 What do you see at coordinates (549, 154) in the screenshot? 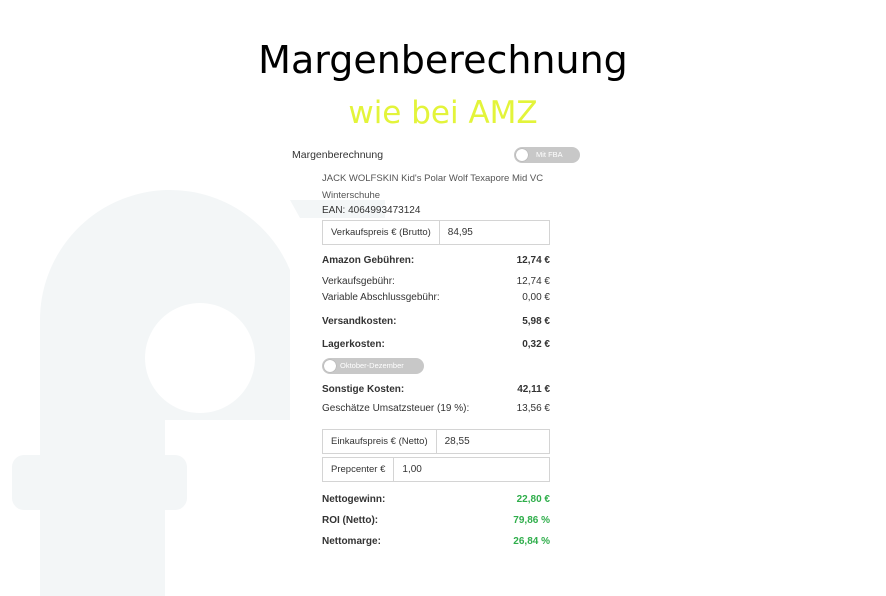
I see `fba-toggle-label: Mit FBA` at bounding box center [549, 154].